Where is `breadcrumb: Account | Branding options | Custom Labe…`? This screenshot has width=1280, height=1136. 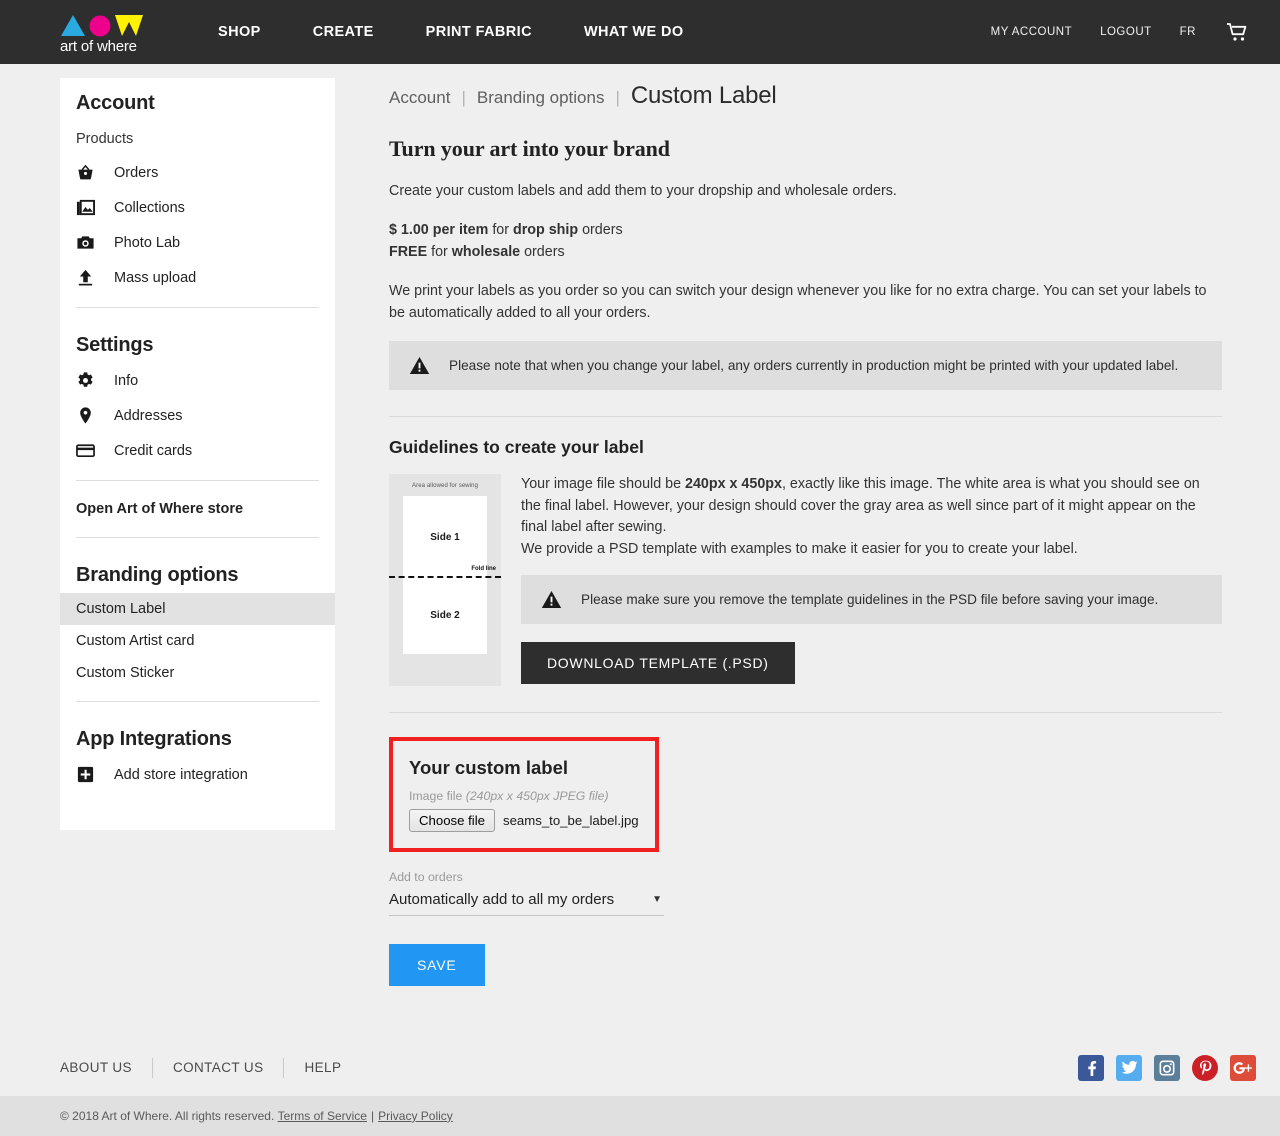 breadcrumb: Account | Branding options | Custom Labe… is located at coordinates (805, 94).